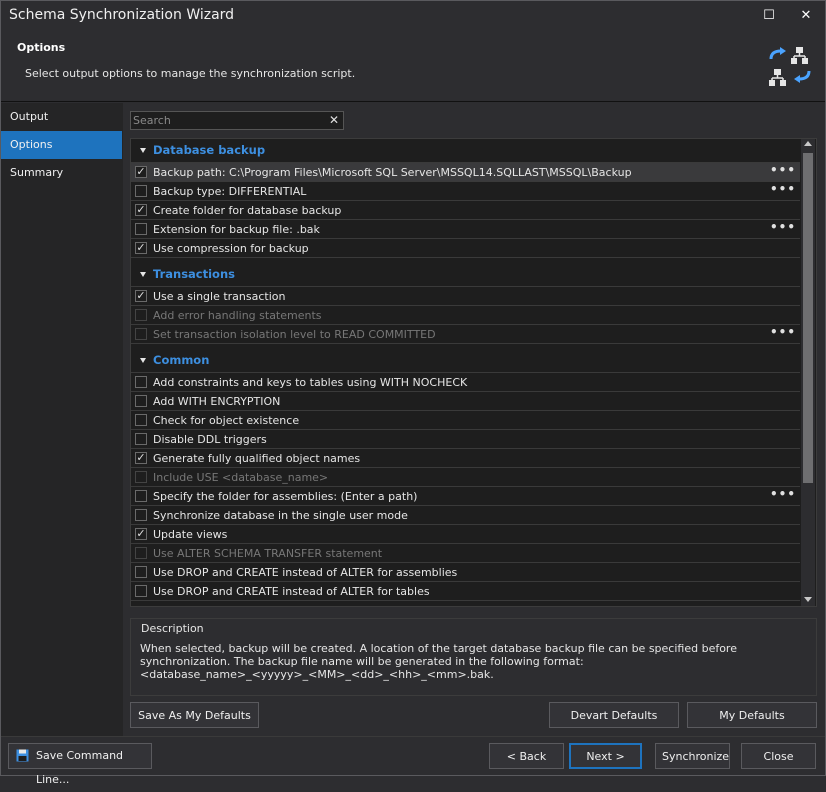 Image resolution: width=826 pixels, height=792 pixels. I want to click on option-label: Add error handling statements, so click(237, 315).